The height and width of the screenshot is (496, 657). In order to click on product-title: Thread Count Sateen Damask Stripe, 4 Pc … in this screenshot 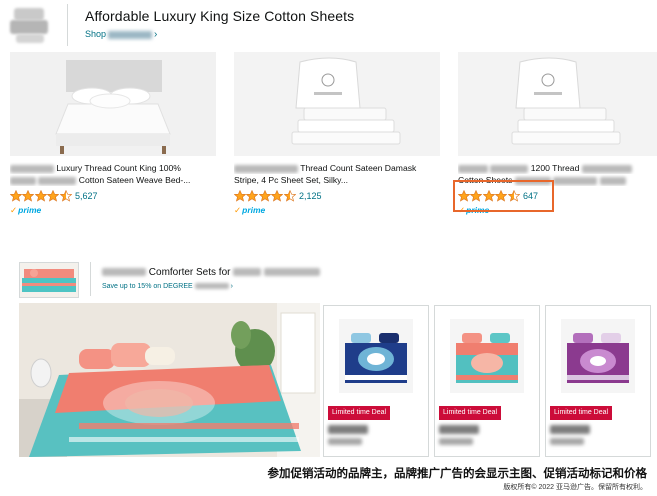, I will do `click(337, 174)`.